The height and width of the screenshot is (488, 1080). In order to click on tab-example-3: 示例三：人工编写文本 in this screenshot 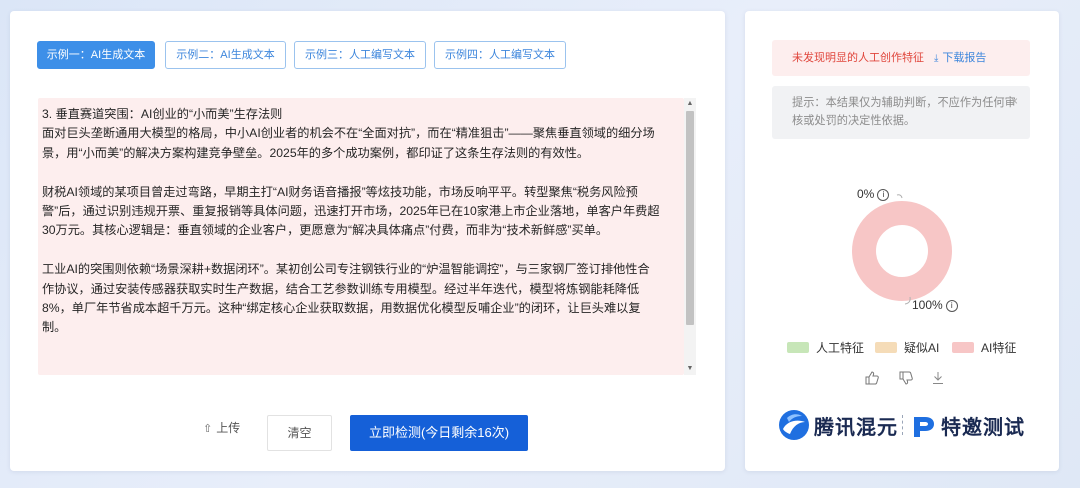, I will do `click(360, 55)`.